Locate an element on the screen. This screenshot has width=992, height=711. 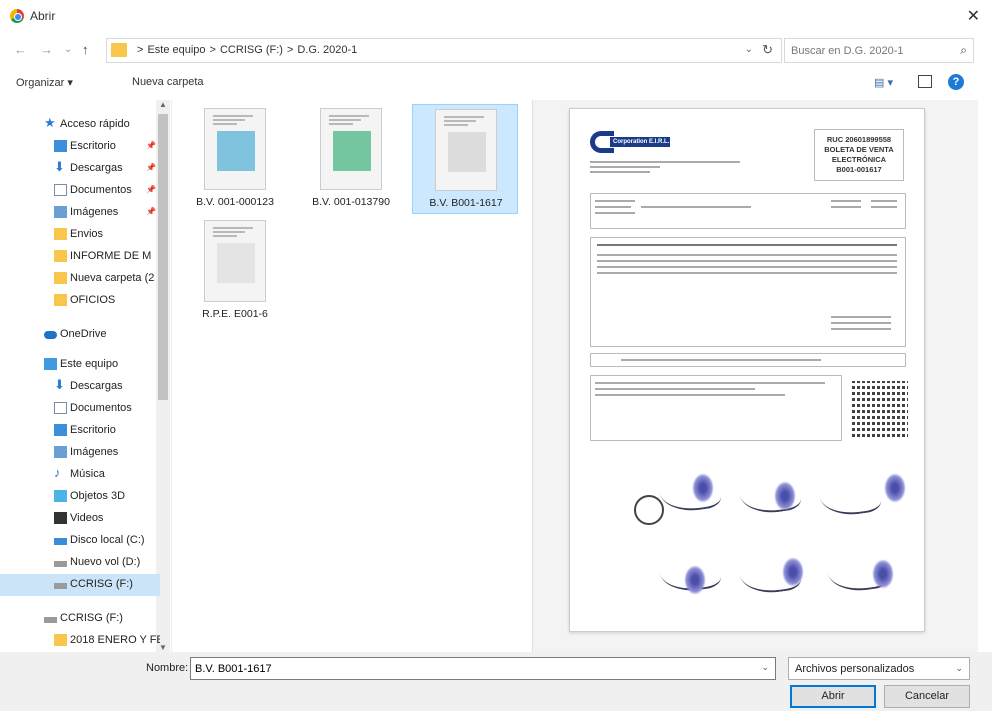
nav-item: INFORME DE M is located at coordinates (80, 257).